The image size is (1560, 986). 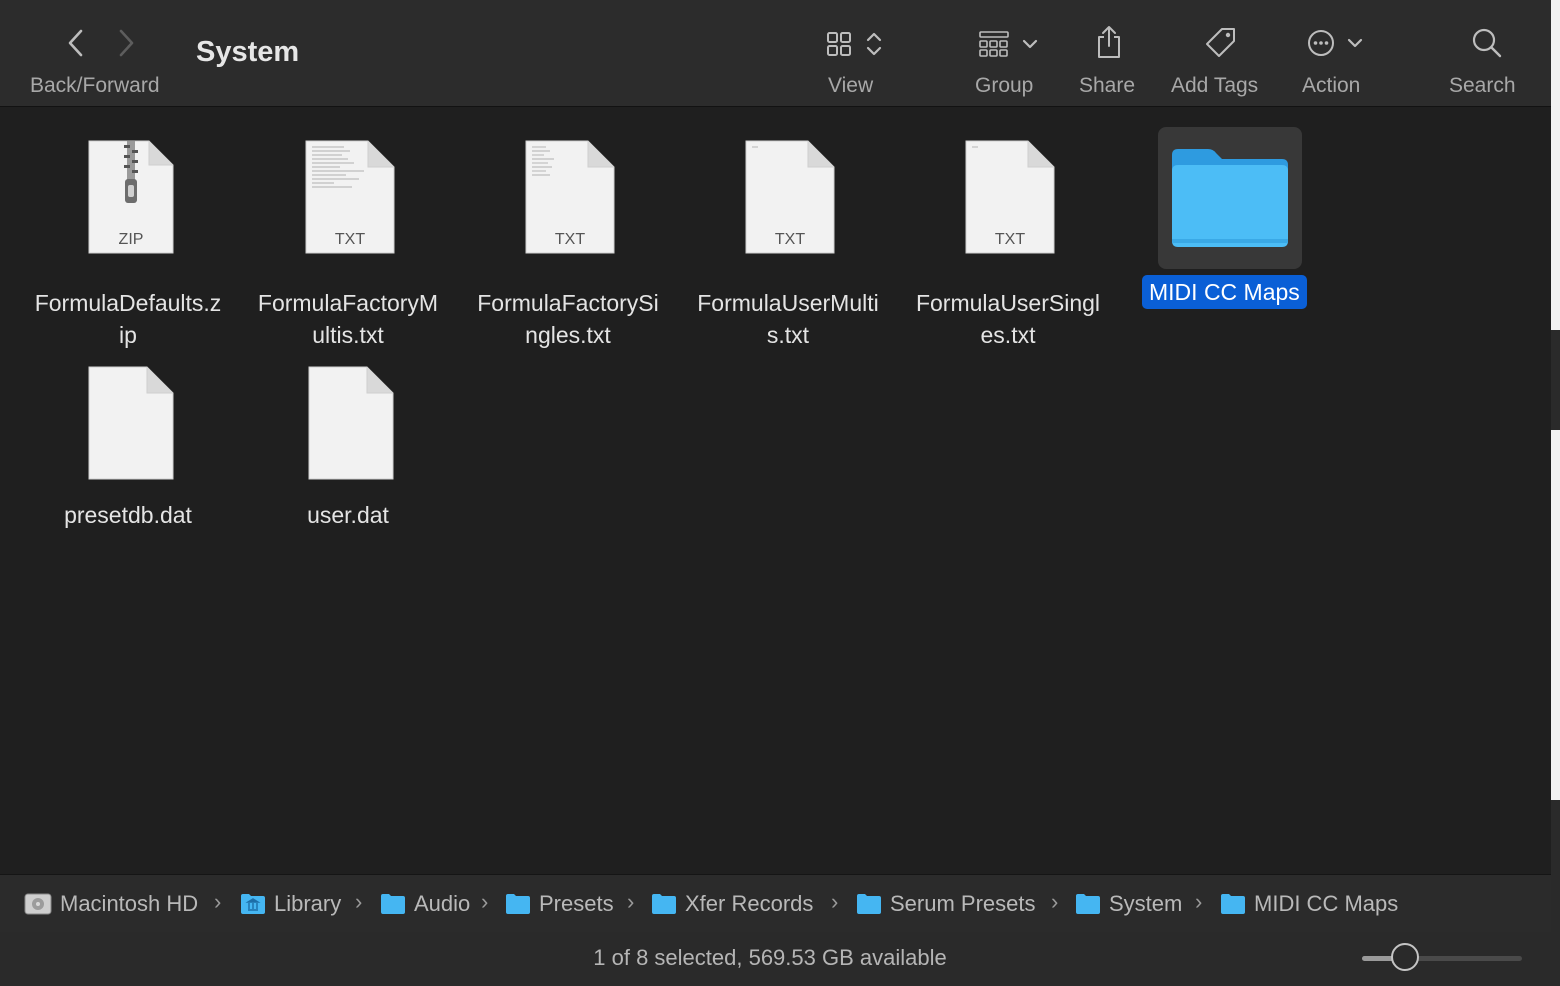 I want to click on action-label: Action, so click(x=1331, y=85).